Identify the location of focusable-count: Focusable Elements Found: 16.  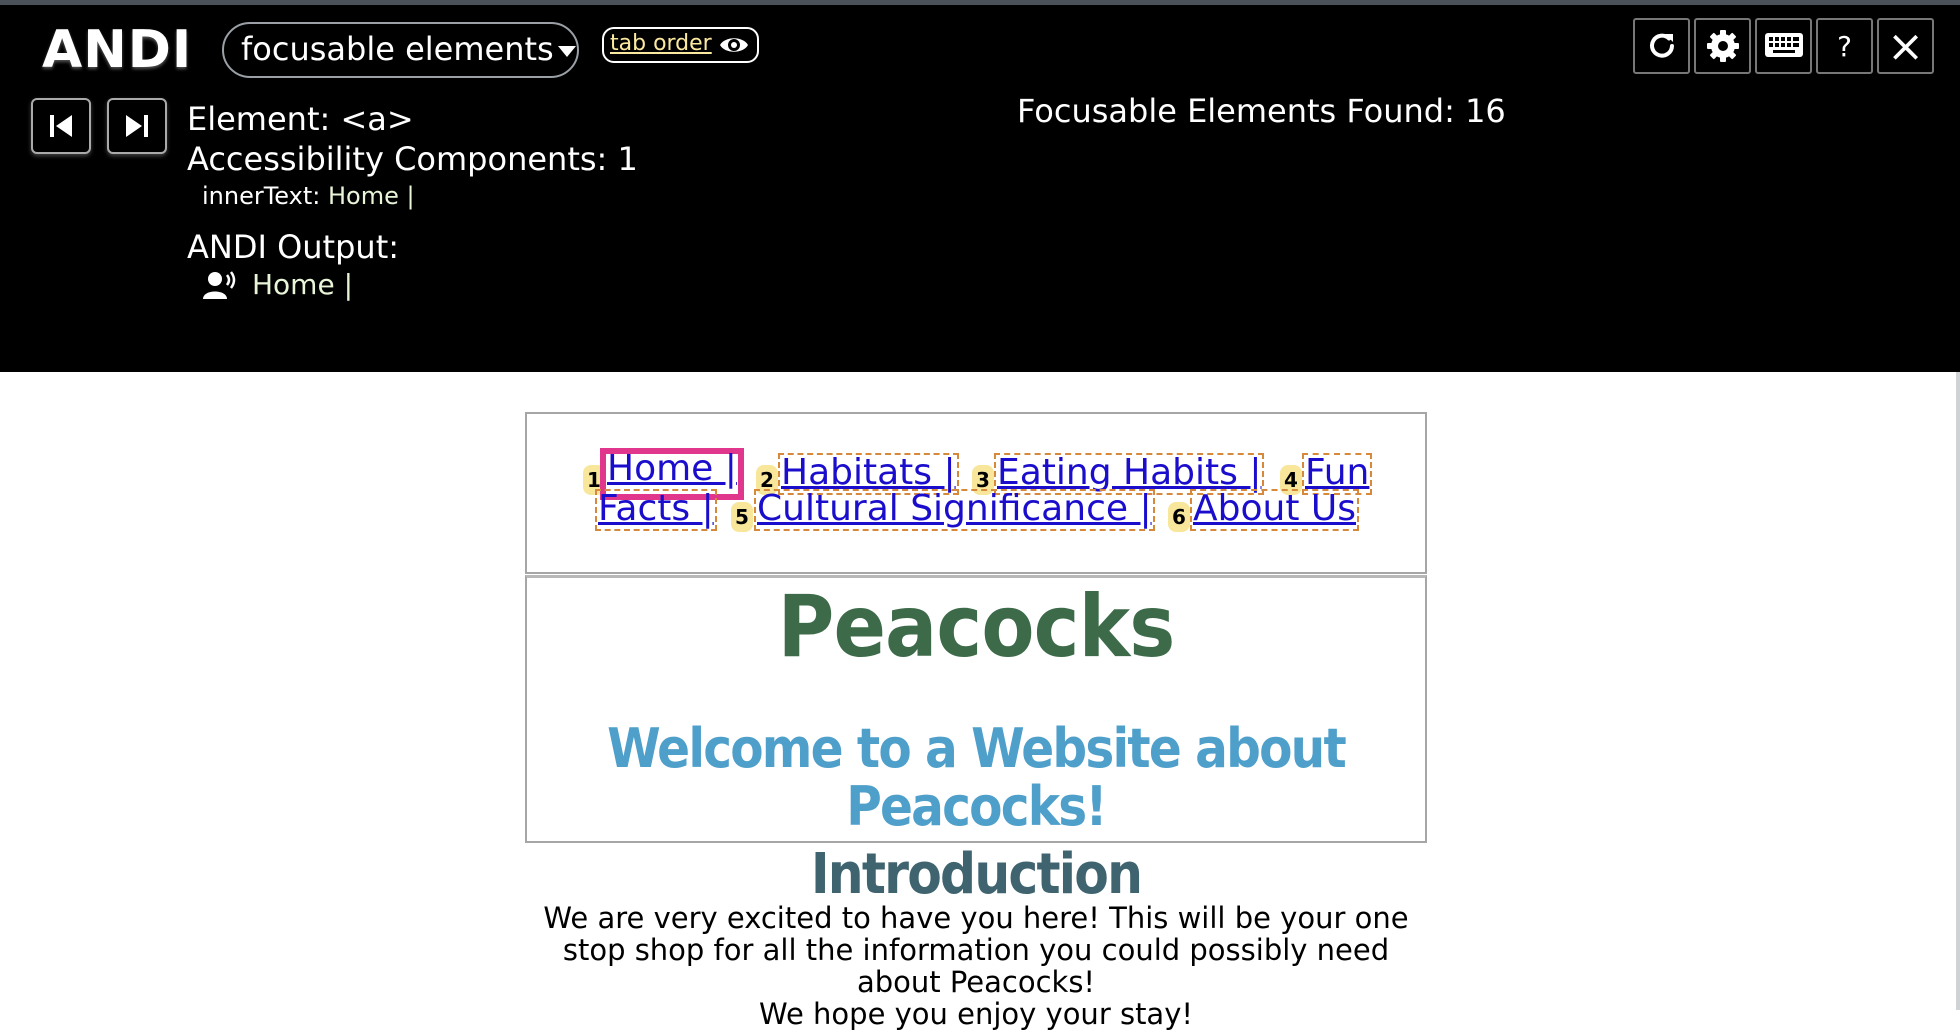
(1261, 111).